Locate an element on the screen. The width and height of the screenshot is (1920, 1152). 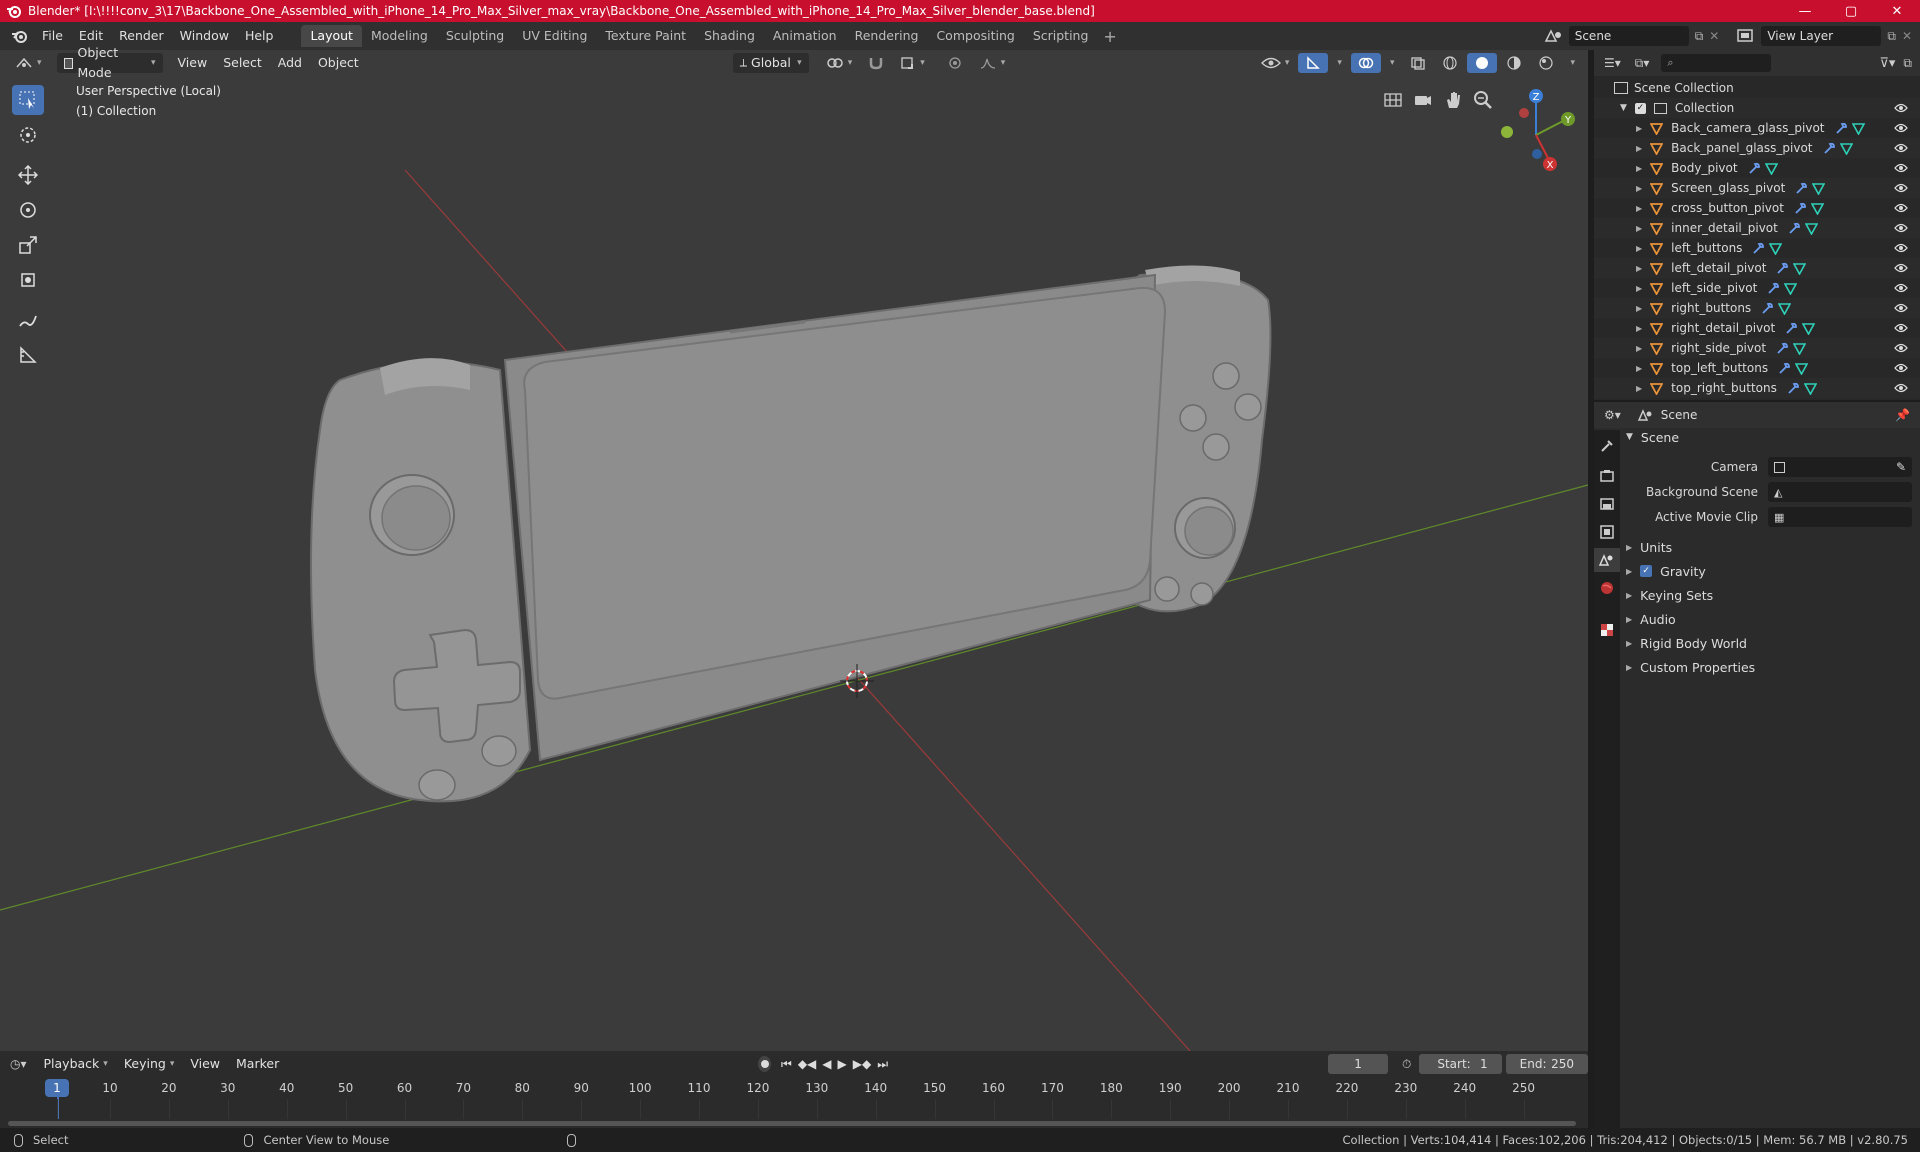
outliner-item: ▶ inner_detail_pivot is located at coordinates (1757, 228).